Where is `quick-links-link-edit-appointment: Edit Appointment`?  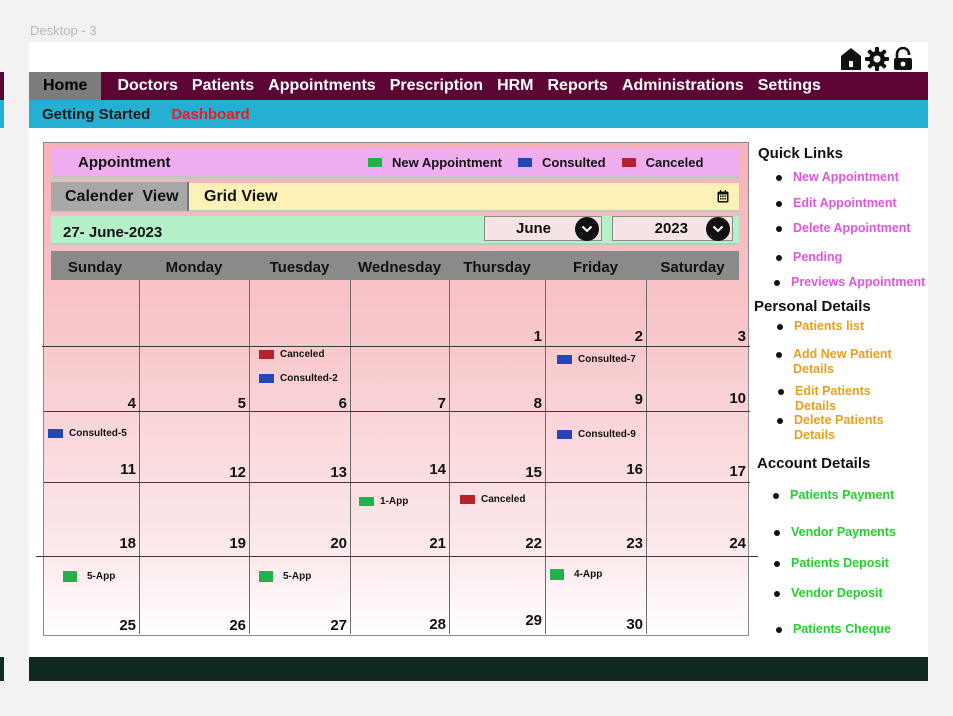 quick-links-link-edit-appointment: Edit Appointment is located at coordinates (836, 203).